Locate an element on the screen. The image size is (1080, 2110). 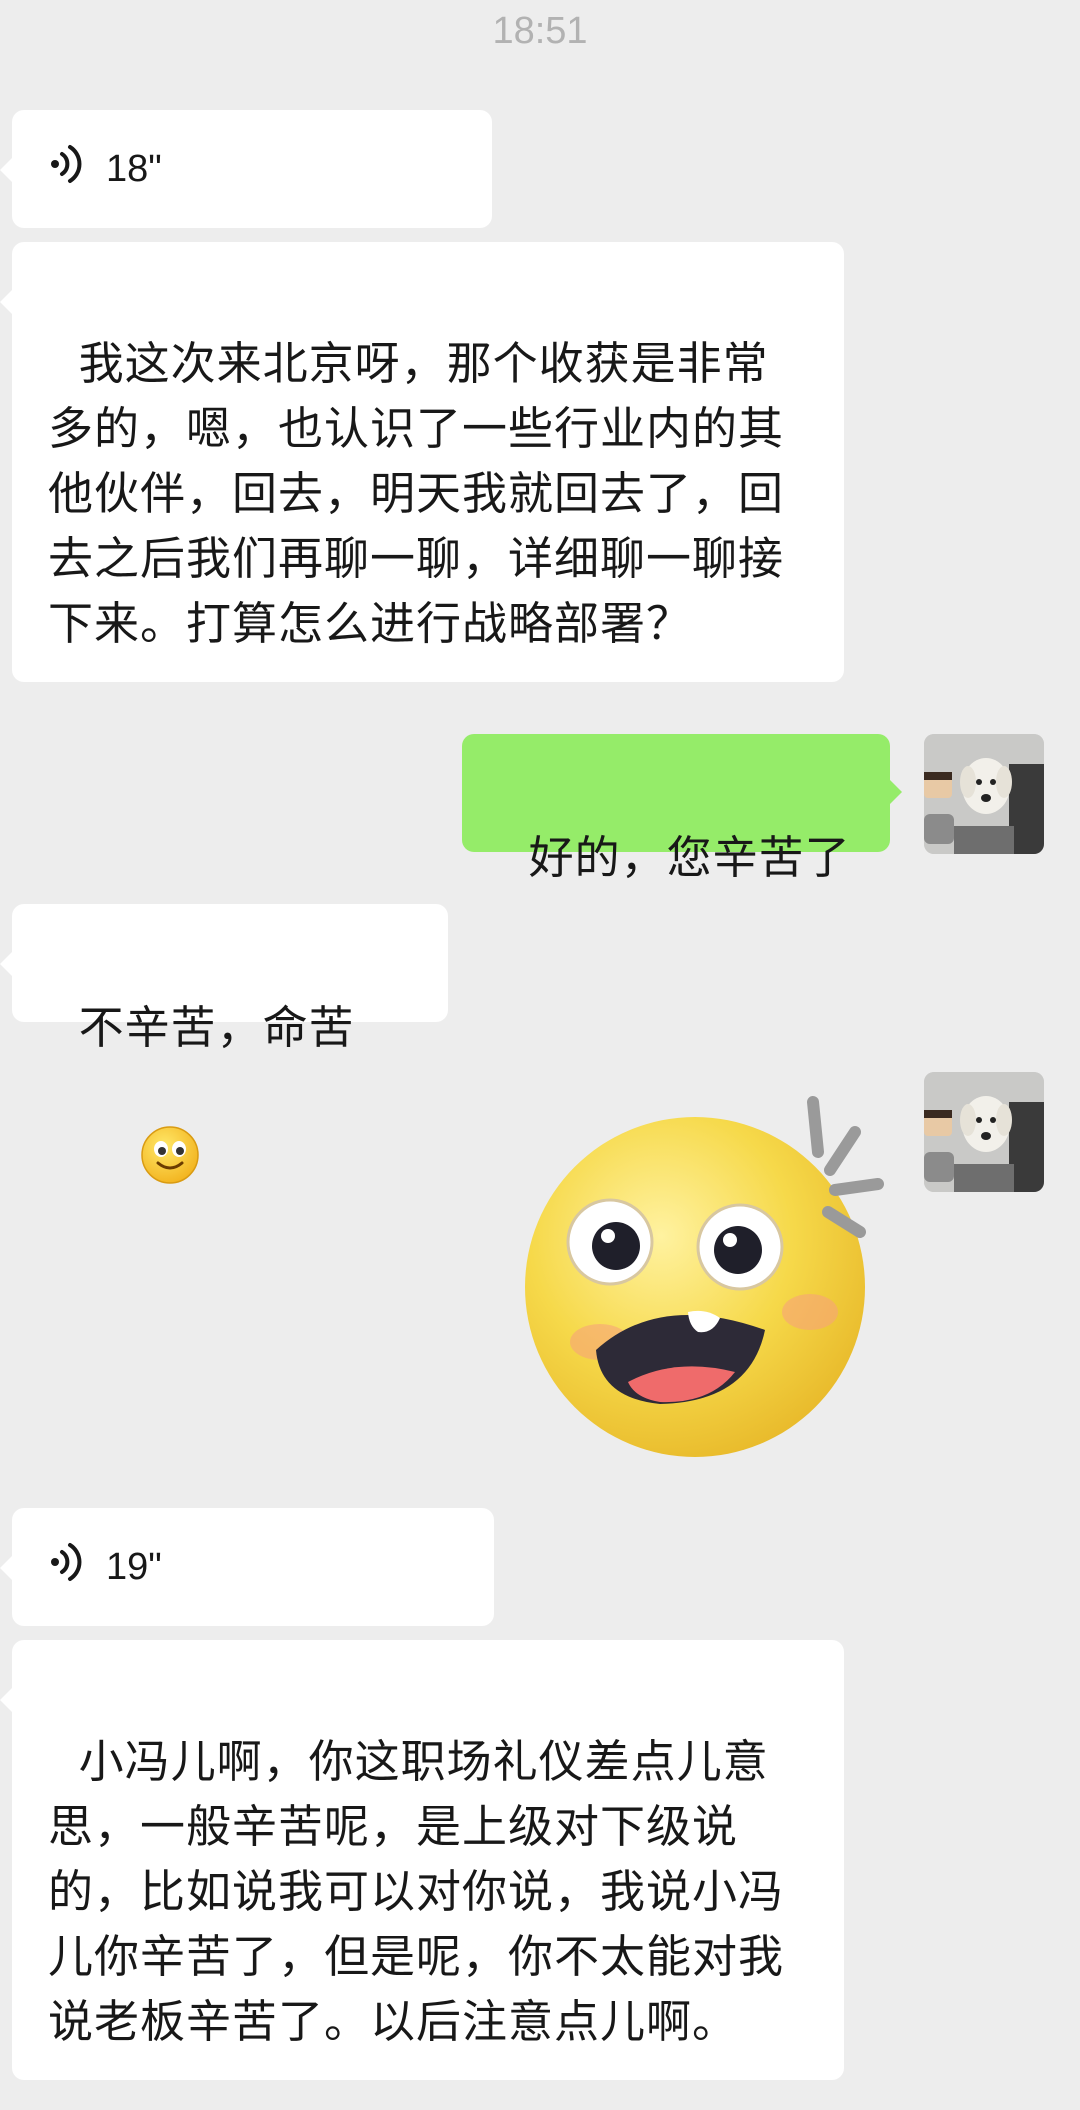
voice-message-2: 19" is located at coordinates (247, 1567).